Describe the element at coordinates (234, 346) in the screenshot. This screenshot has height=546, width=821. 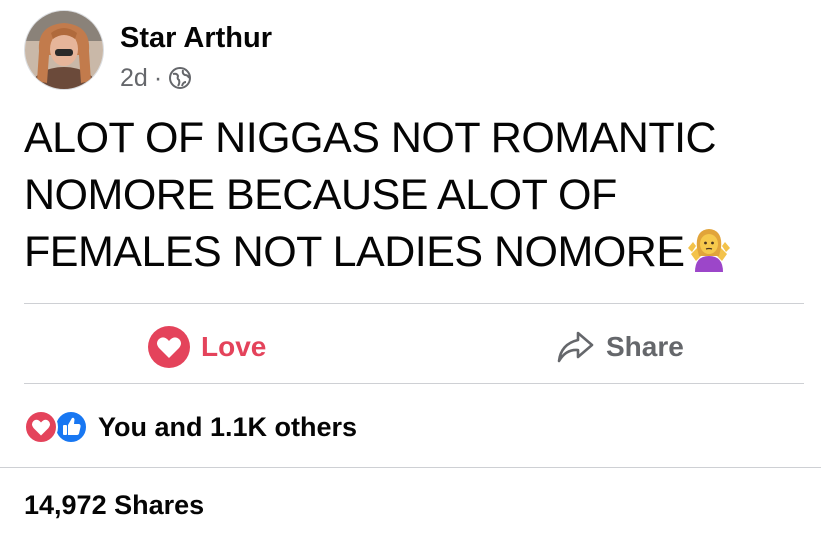
I see `love-button-label: Love` at that location.